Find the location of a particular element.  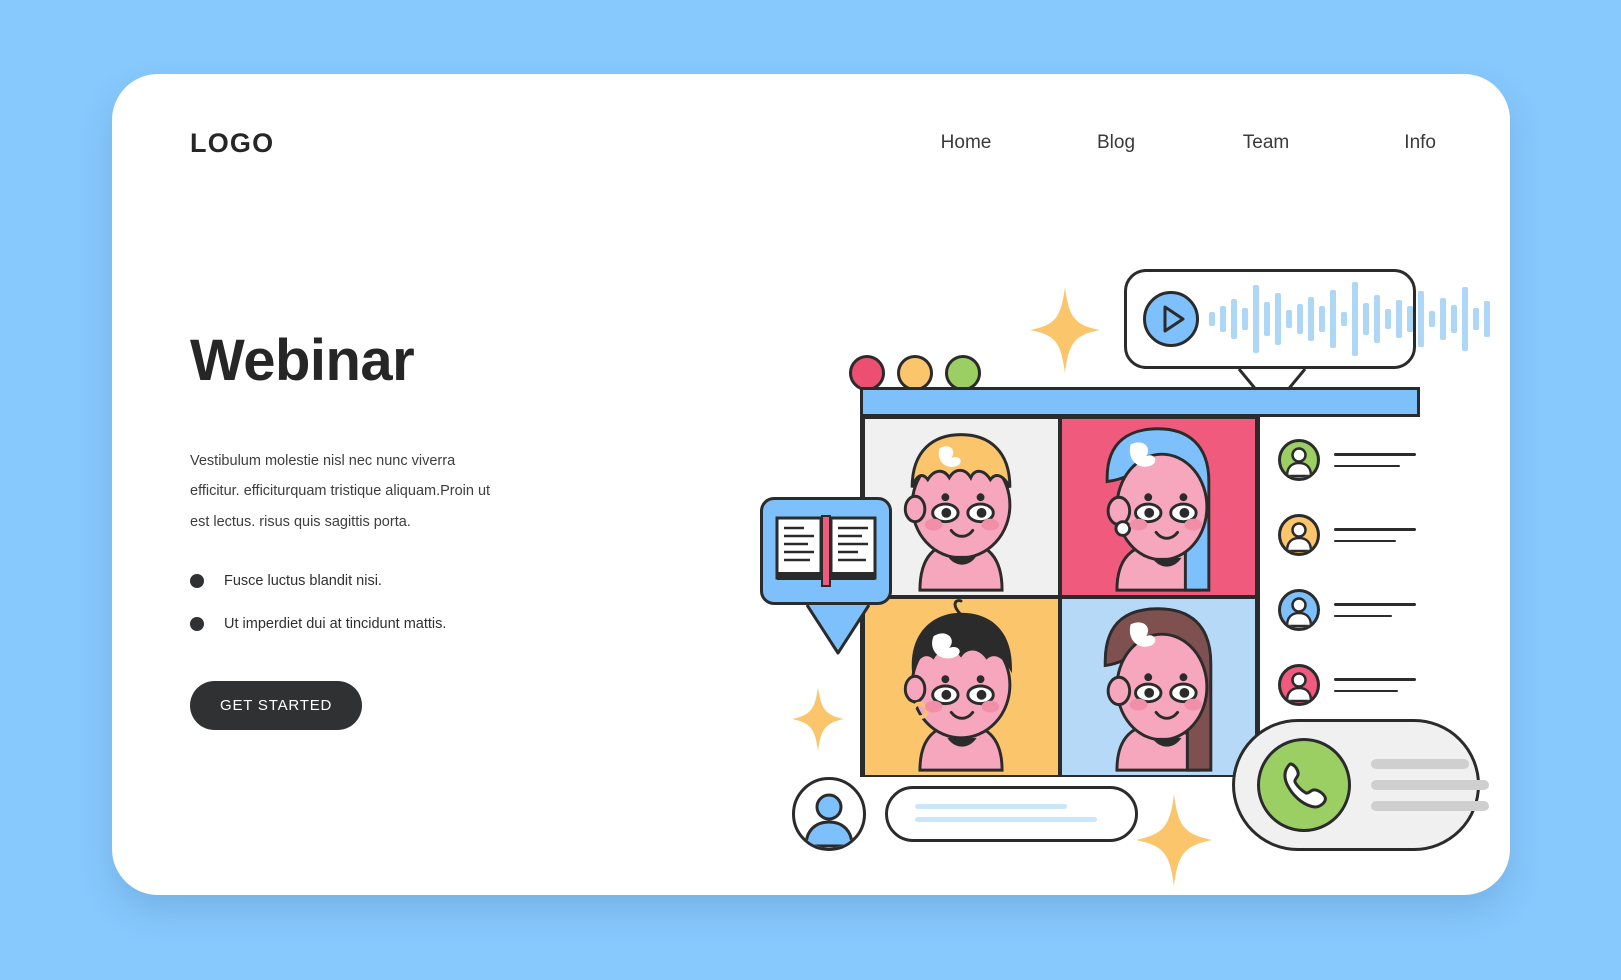

list-item-label: Ut imperdiet dui at tincidunt mattis. is located at coordinates (335, 624).